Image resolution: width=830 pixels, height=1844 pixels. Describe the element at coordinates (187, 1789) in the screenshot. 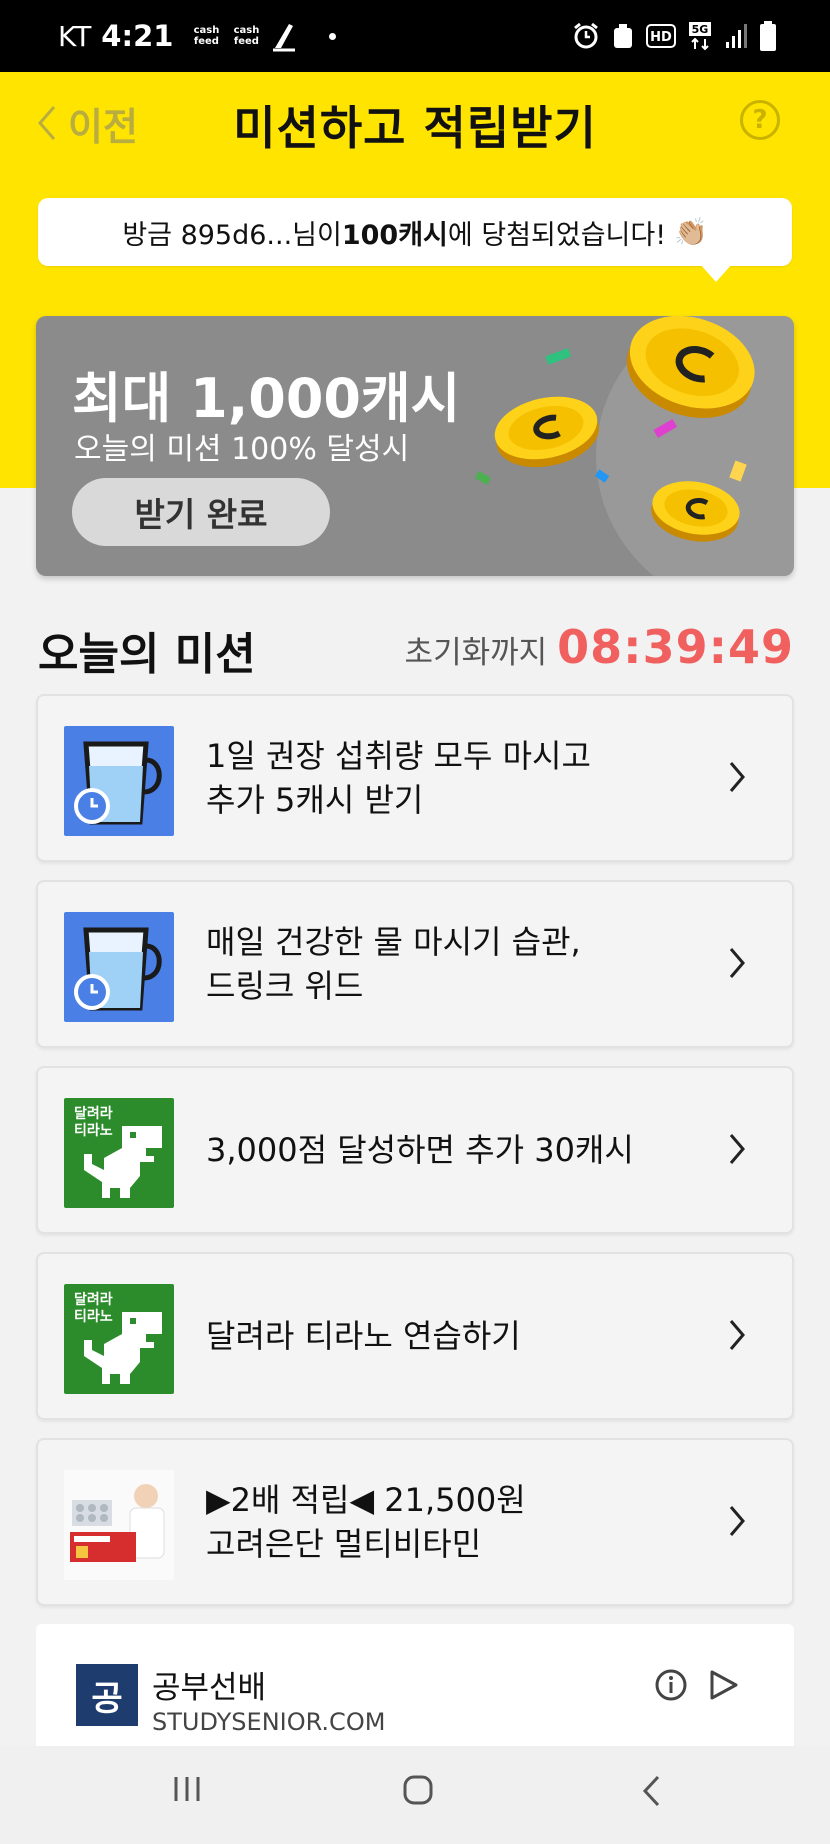

I see `recent-apps-icon` at that location.